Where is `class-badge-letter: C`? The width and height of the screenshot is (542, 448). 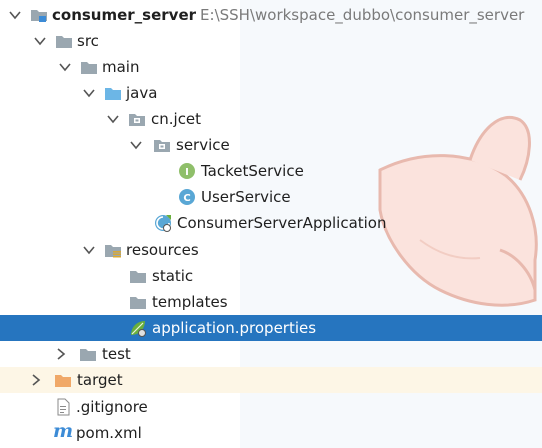
class-badge-letter: C is located at coordinates (186, 198).